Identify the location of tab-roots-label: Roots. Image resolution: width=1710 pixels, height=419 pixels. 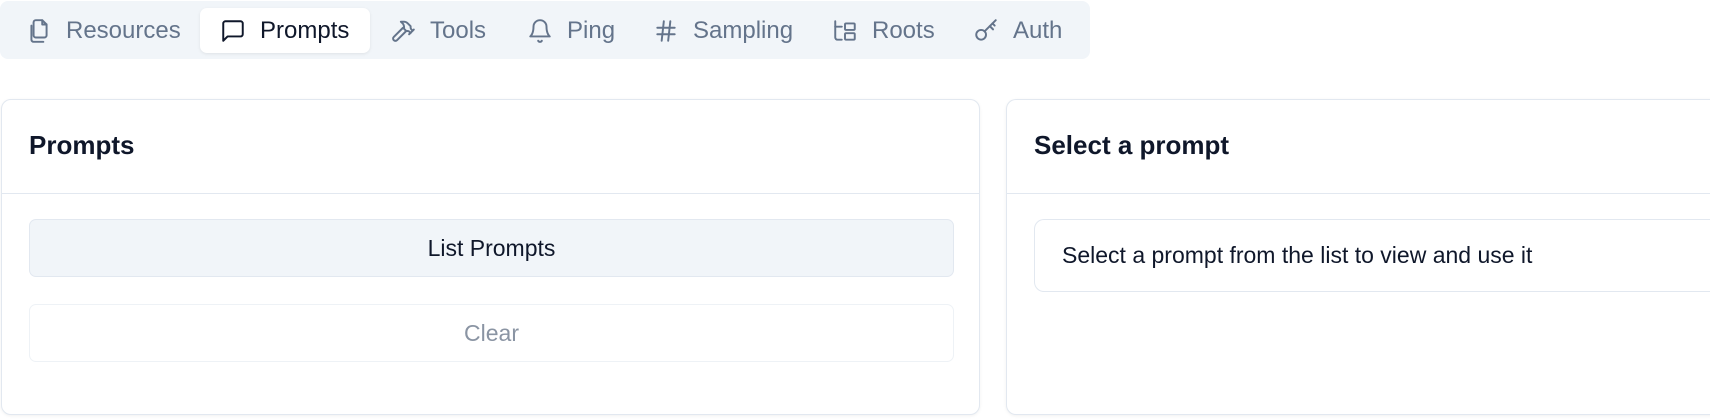
(903, 30).